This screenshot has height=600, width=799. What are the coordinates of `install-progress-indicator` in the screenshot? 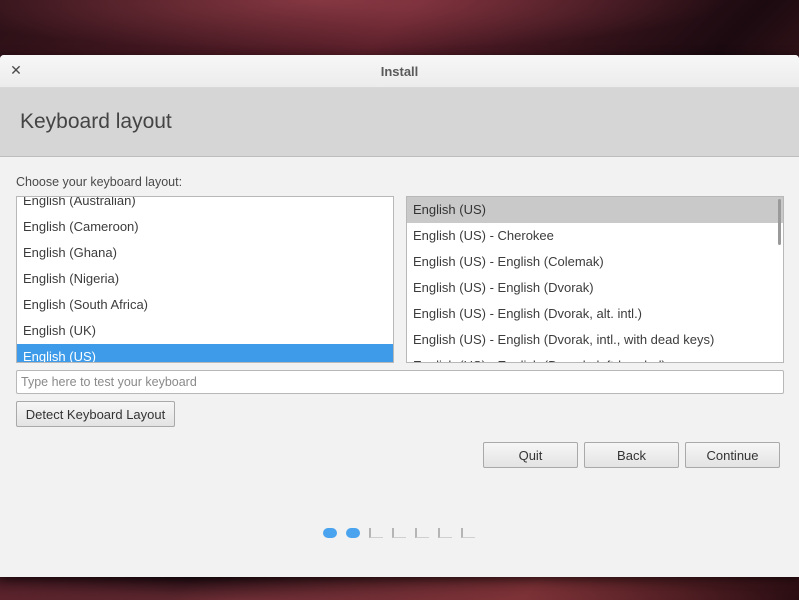 It's located at (399, 533).